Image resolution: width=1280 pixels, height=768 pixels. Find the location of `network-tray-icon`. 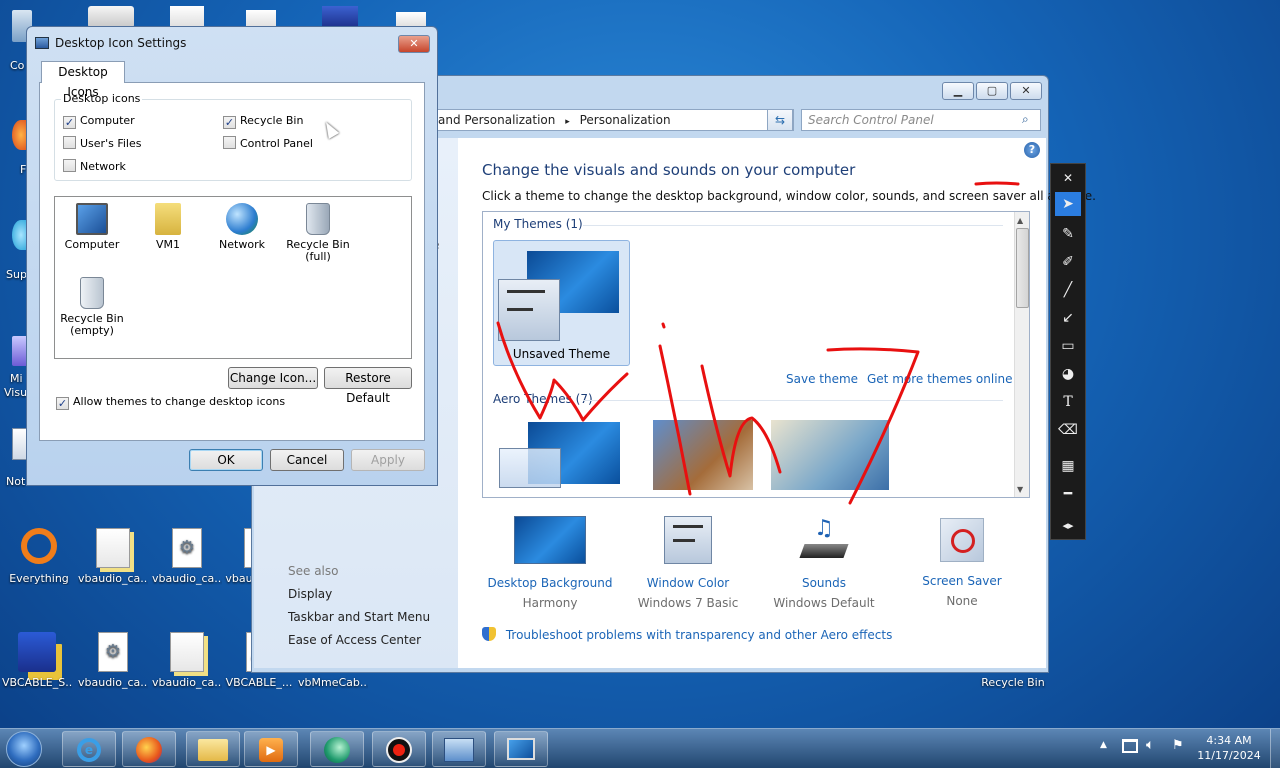

network-tray-icon is located at coordinates (1130, 746).